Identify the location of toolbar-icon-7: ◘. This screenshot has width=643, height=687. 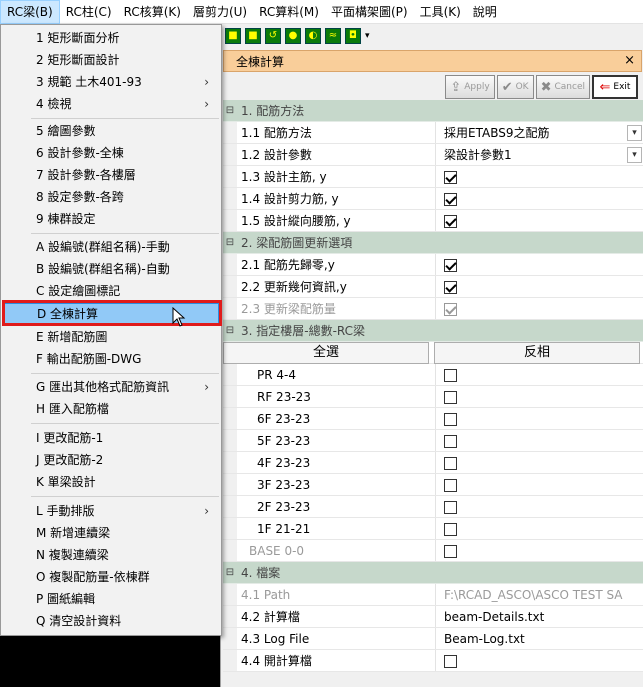
(353, 36).